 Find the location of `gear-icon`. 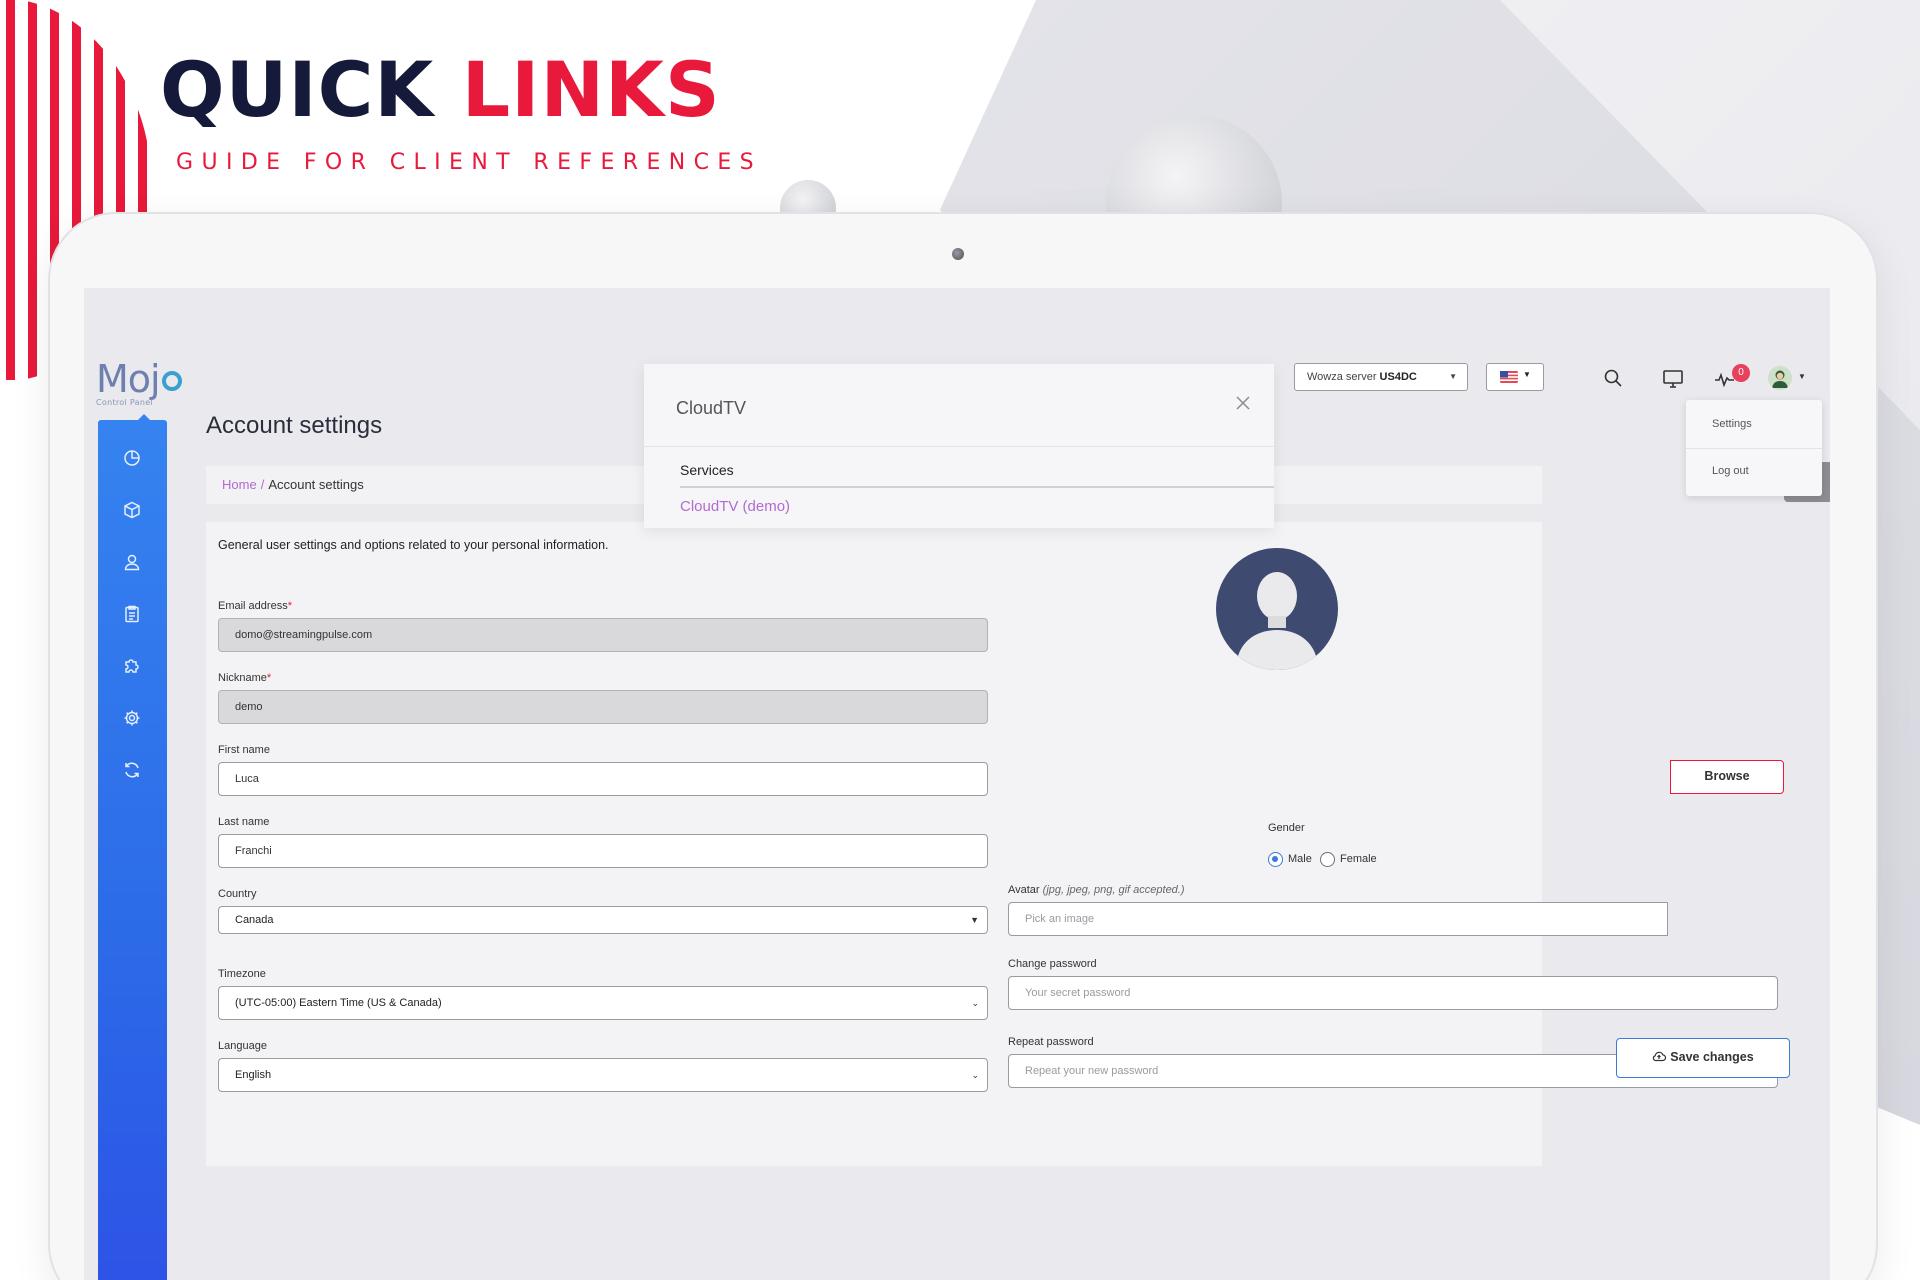

gear-icon is located at coordinates (132, 718).